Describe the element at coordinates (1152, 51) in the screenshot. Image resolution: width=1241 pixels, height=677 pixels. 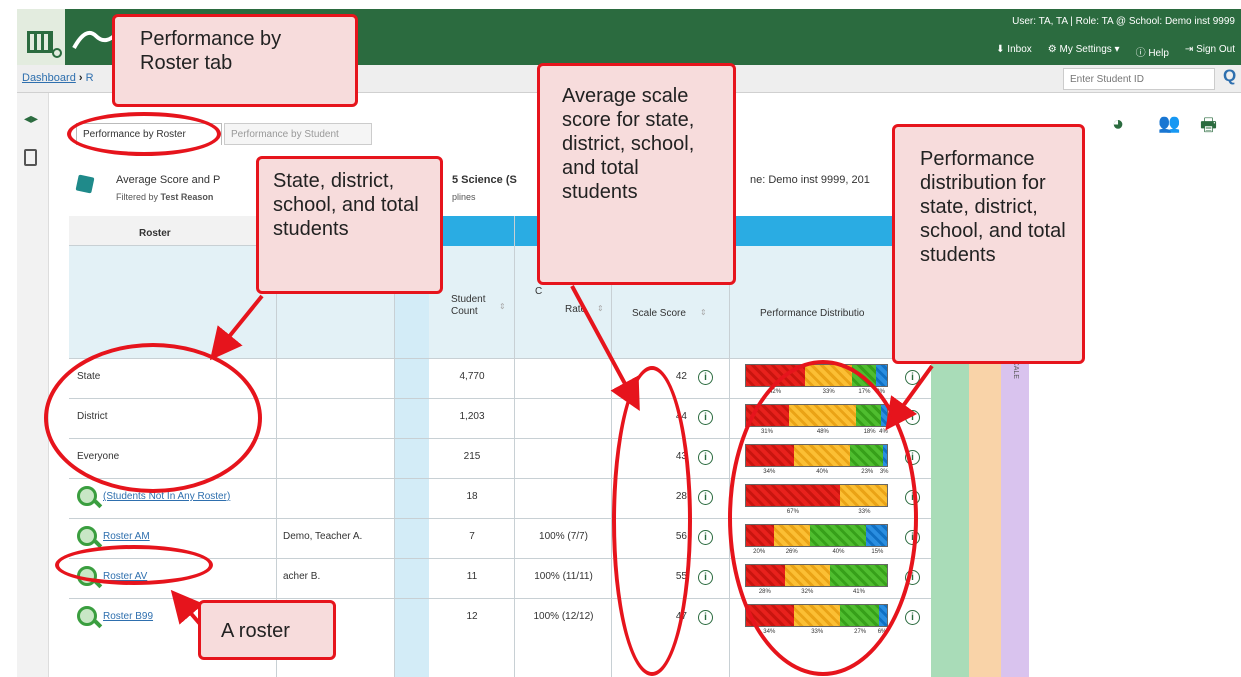
I see `help-link: ⓘ Help` at that location.